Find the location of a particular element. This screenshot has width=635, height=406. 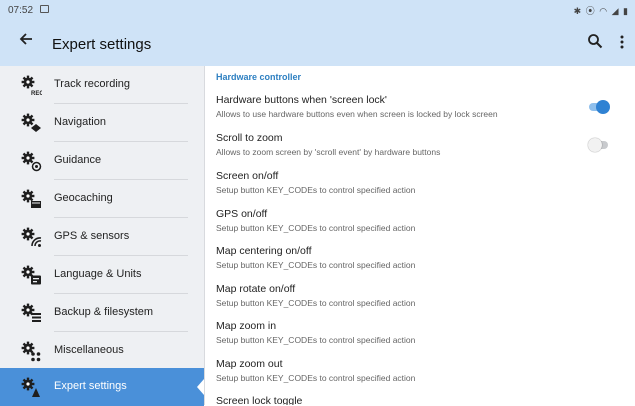

sidebar-item-language-units: Language & Units is located at coordinates (102, 275).